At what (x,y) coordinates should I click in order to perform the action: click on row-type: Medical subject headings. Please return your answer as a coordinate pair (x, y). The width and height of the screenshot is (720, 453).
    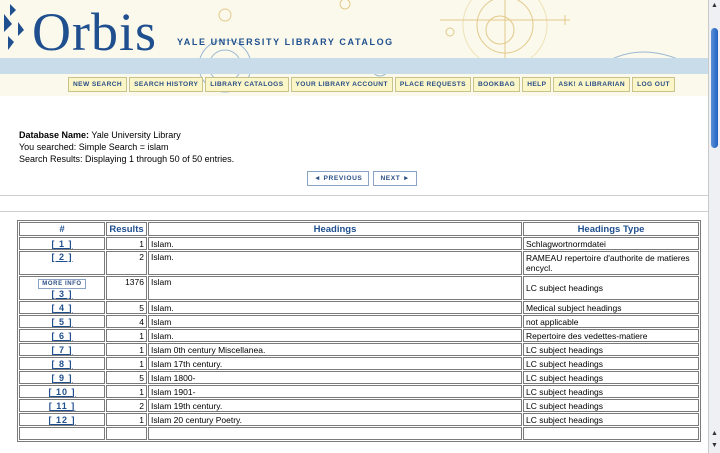
    Looking at the image, I should click on (611, 307).